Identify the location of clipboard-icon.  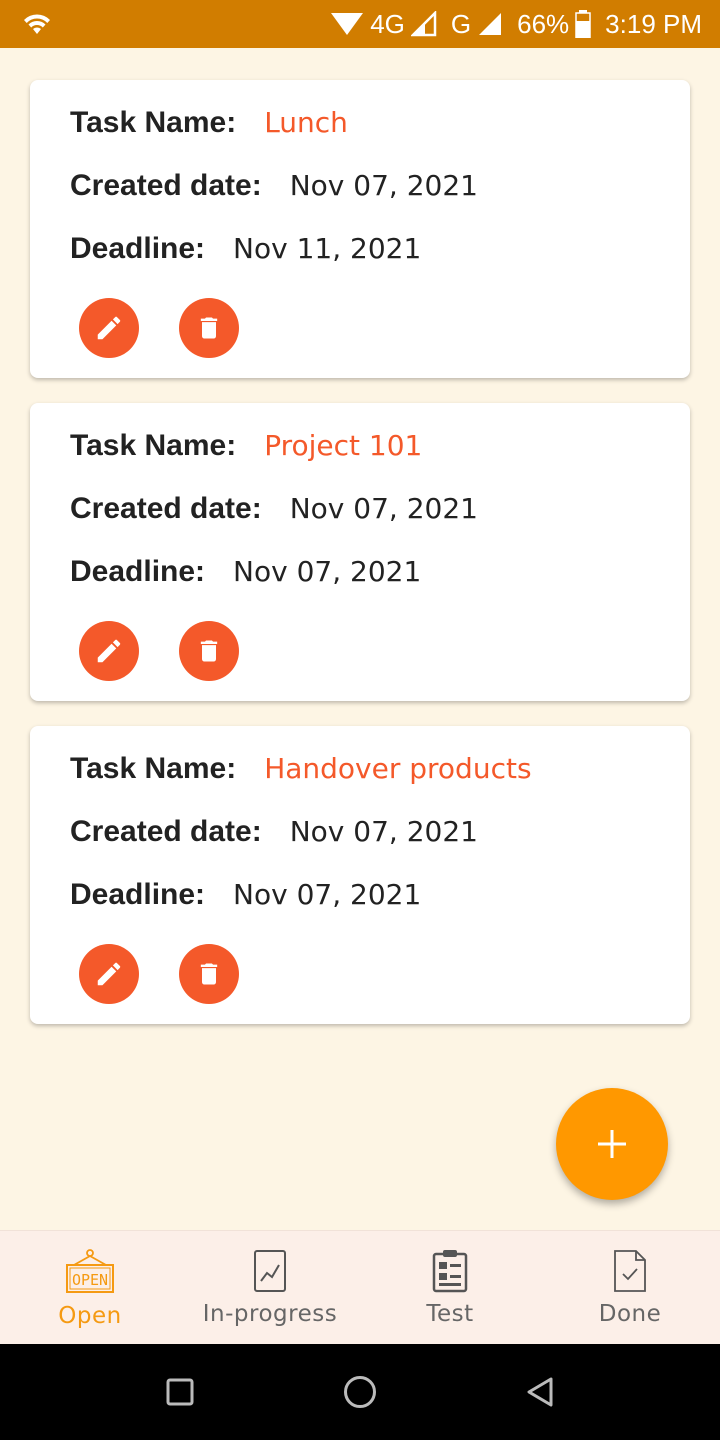
(450, 1271).